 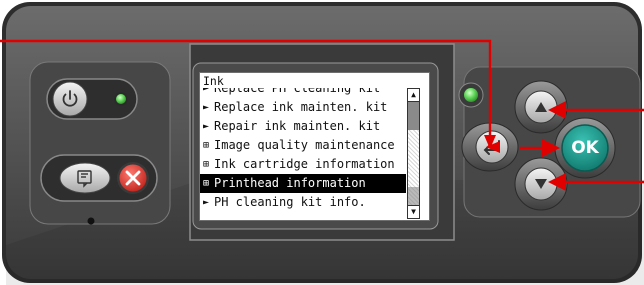 What do you see at coordinates (213, 81) in the screenshot?
I see `menu-title: Ink` at bounding box center [213, 81].